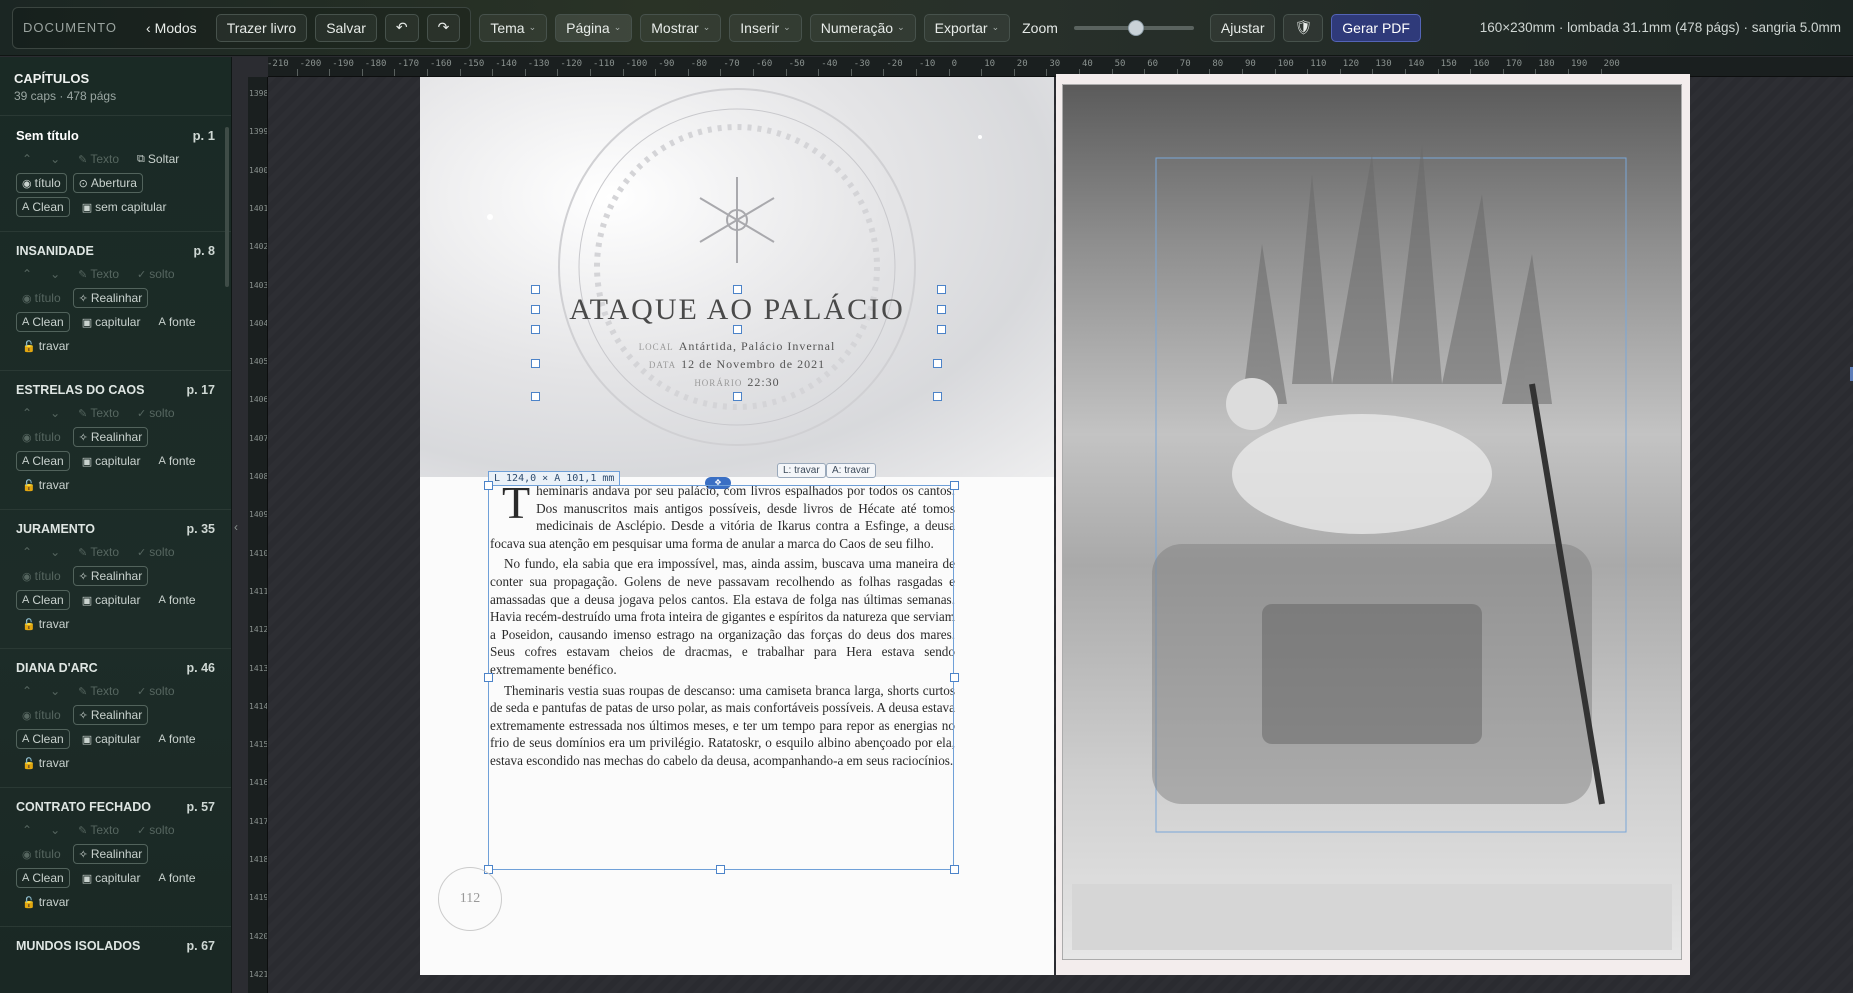 The image size is (1853, 993). Describe the element at coordinates (513, 27) in the screenshot. I see `tema-menu: Tema ⌄` at that location.